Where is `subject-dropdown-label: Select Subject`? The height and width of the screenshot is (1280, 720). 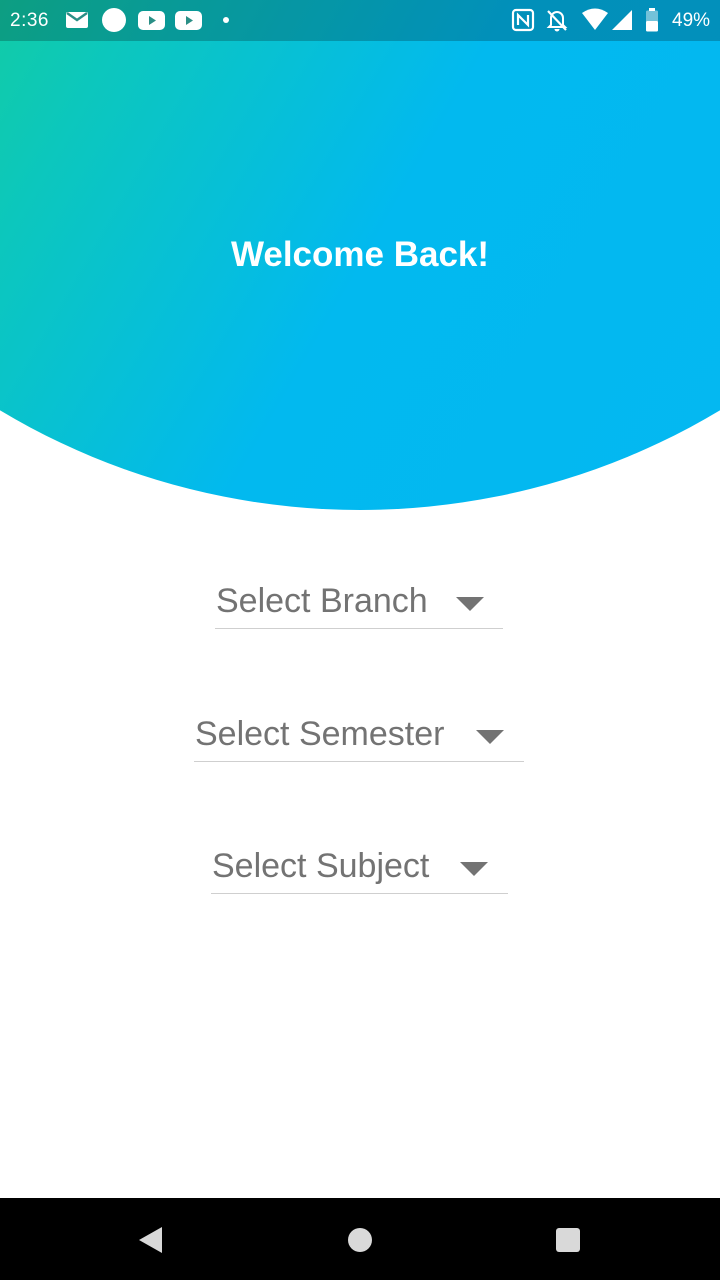 subject-dropdown-label: Select Subject is located at coordinates (321, 866).